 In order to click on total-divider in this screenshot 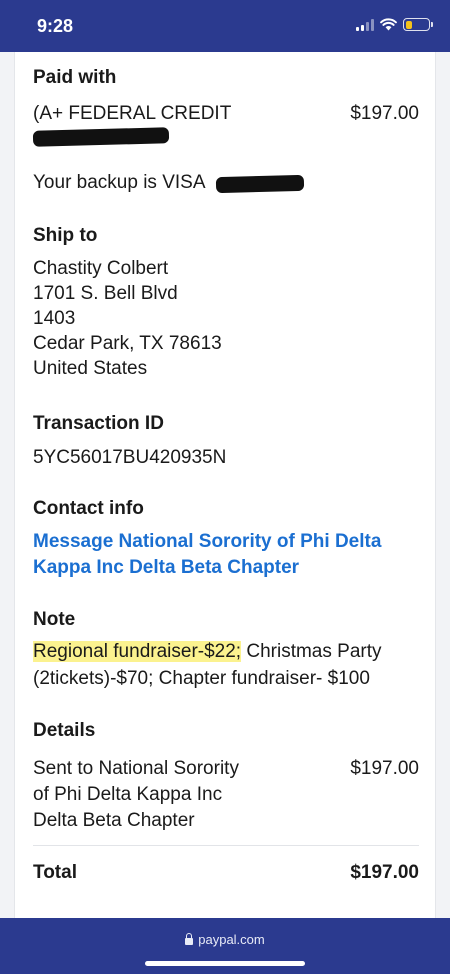, I will do `click(226, 845)`.